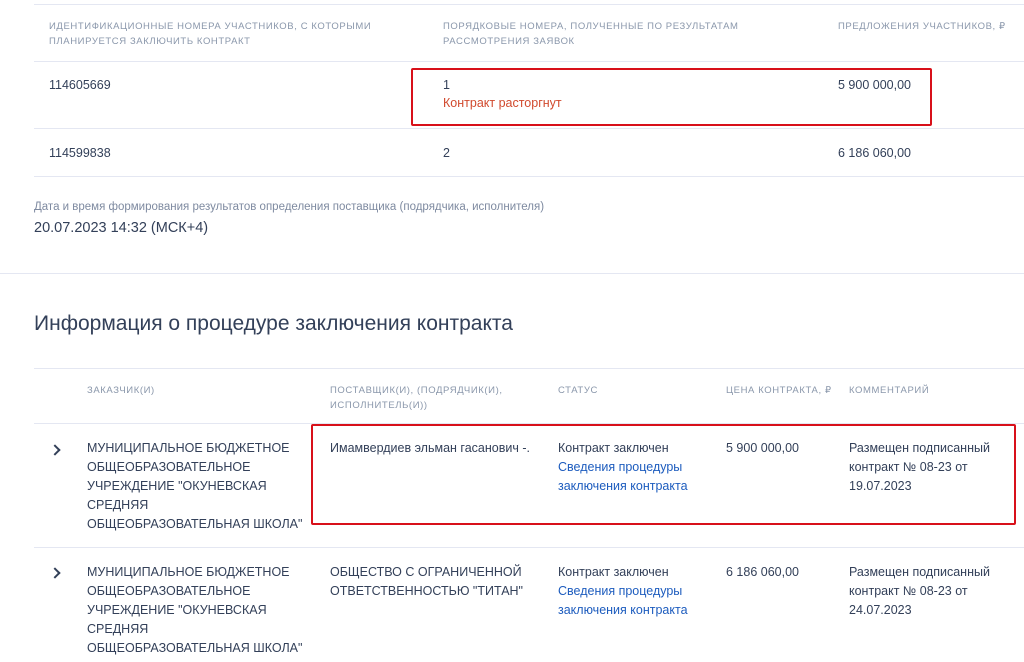  What do you see at coordinates (638, 601) in the screenshot?
I see `procedure-details-link: Сведения процедуры заключения контракта` at bounding box center [638, 601].